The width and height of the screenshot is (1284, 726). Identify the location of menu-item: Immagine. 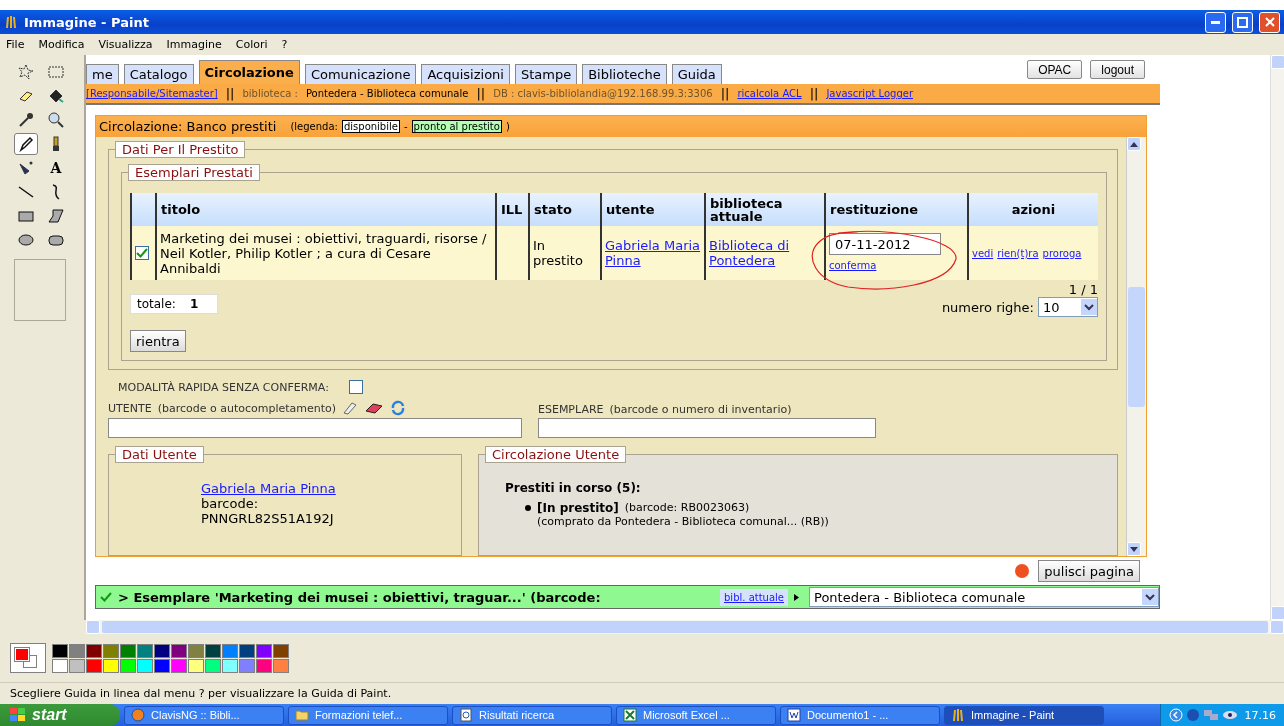
(194, 44).